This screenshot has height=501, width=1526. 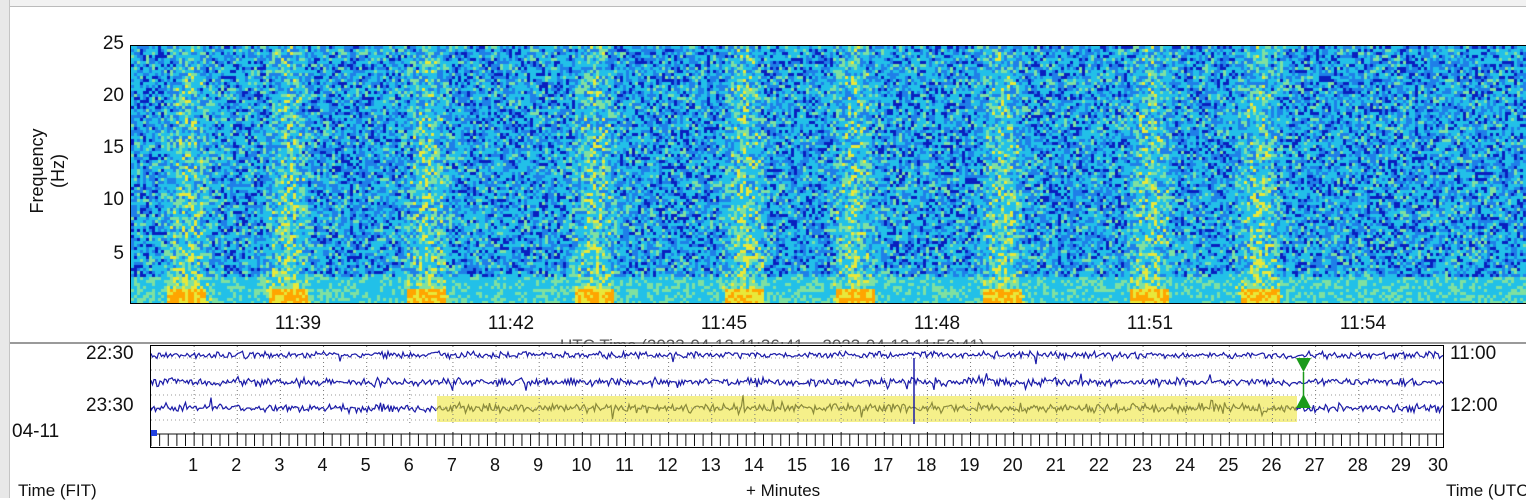 I want to click on left-row-label-2230: 22:30, so click(x=110, y=353).